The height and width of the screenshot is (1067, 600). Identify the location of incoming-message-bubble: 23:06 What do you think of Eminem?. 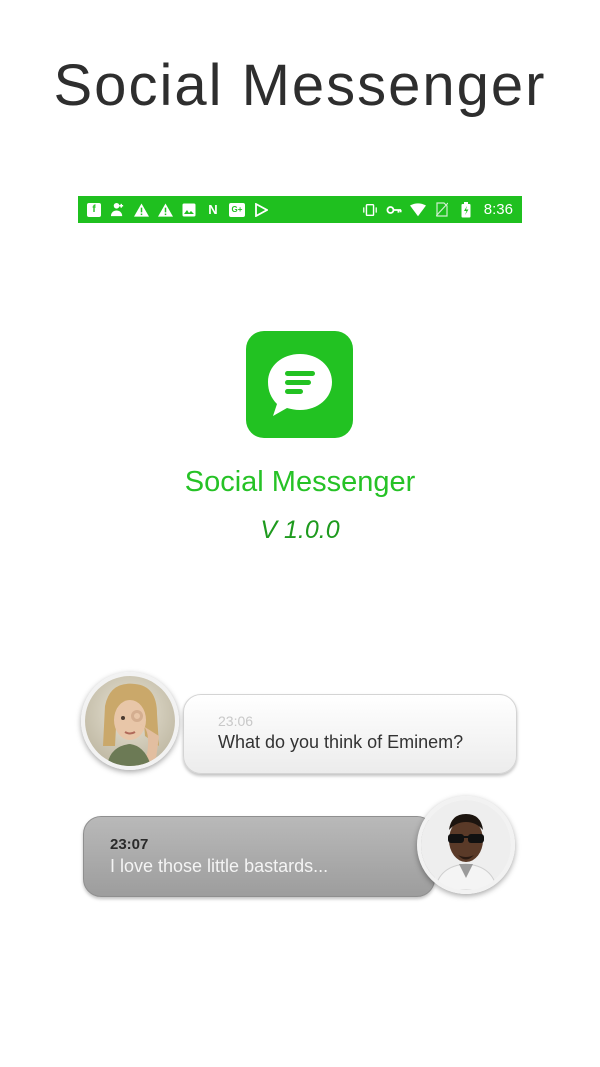
(350, 734).